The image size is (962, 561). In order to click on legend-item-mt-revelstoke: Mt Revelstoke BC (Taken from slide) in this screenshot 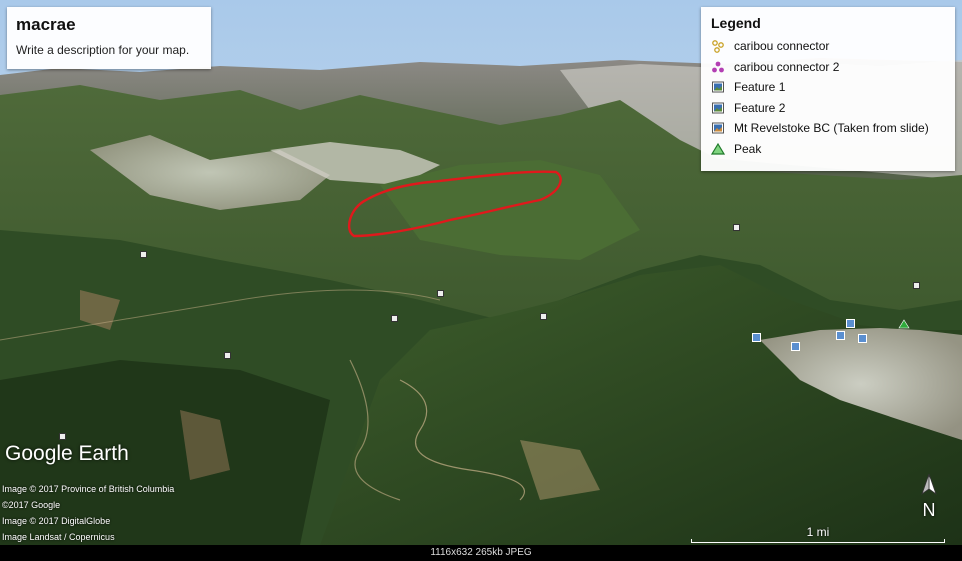, I will do `click(828, 128)`.